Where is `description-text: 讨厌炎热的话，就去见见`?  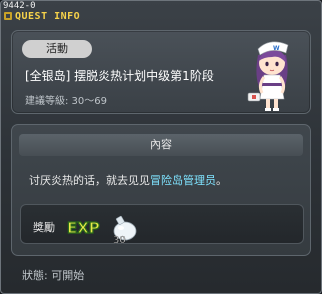 description-text: 讨厌炎热的话，就去见见 is located at coordinates (89, 180).